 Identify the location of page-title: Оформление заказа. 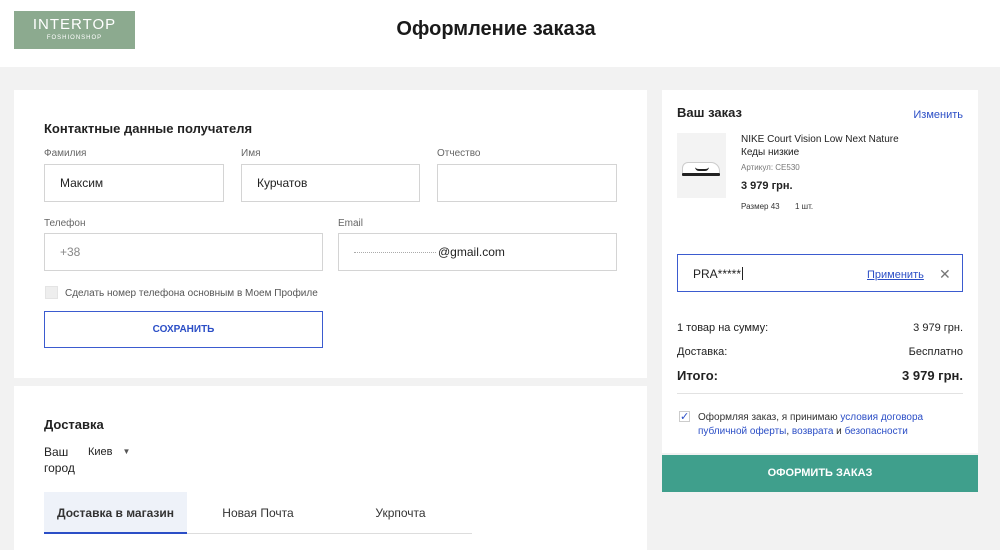
(496, 29).